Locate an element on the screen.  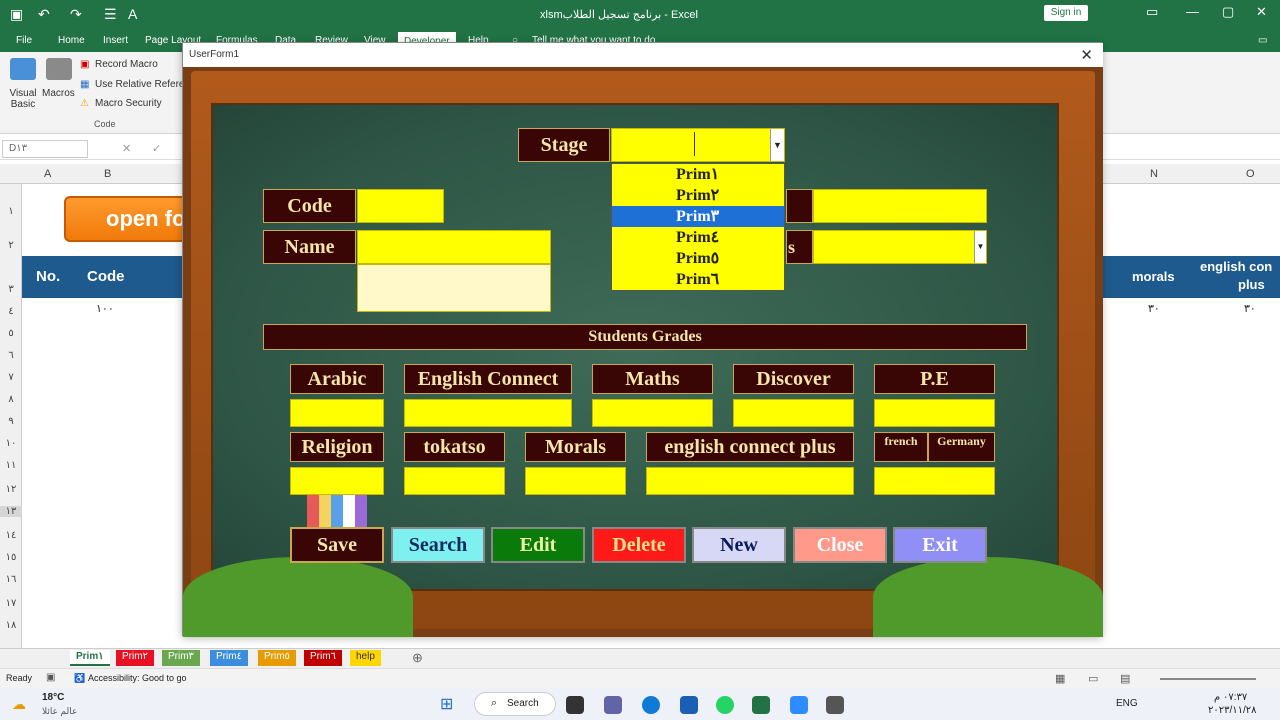
sheet-tab-prim6: Prim٦ is located at coordinates (323, 658).